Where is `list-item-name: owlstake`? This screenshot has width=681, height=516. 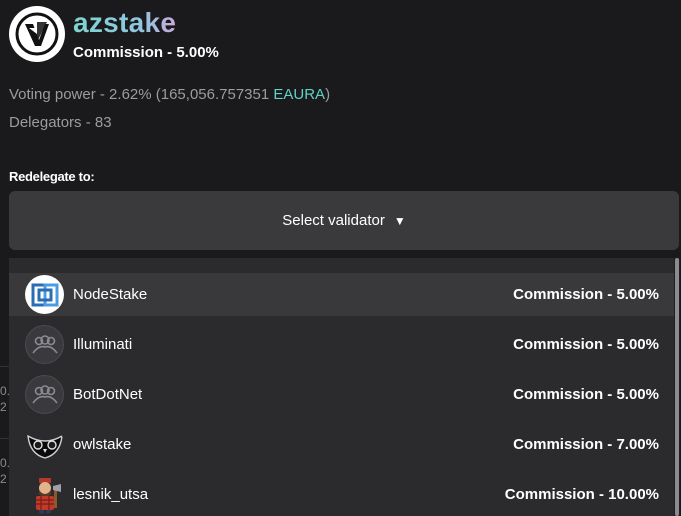
list-item-name: owlstake is located at coordinates (102, 444).